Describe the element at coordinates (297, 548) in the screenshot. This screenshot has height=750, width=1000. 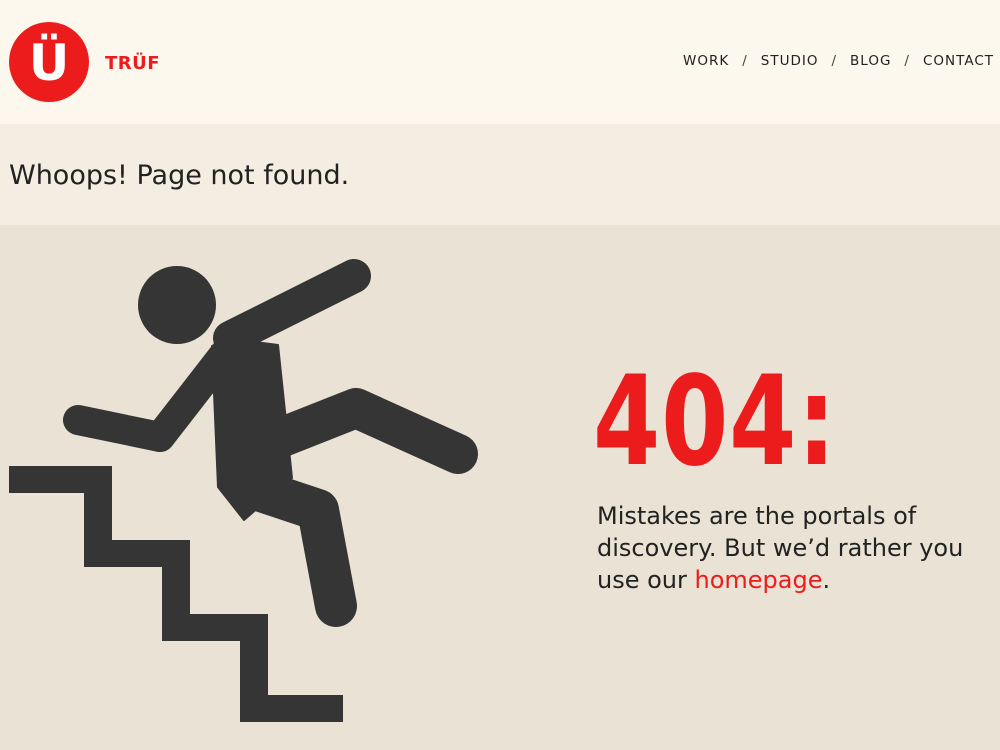
I see `figure-leg-standing` at that location.